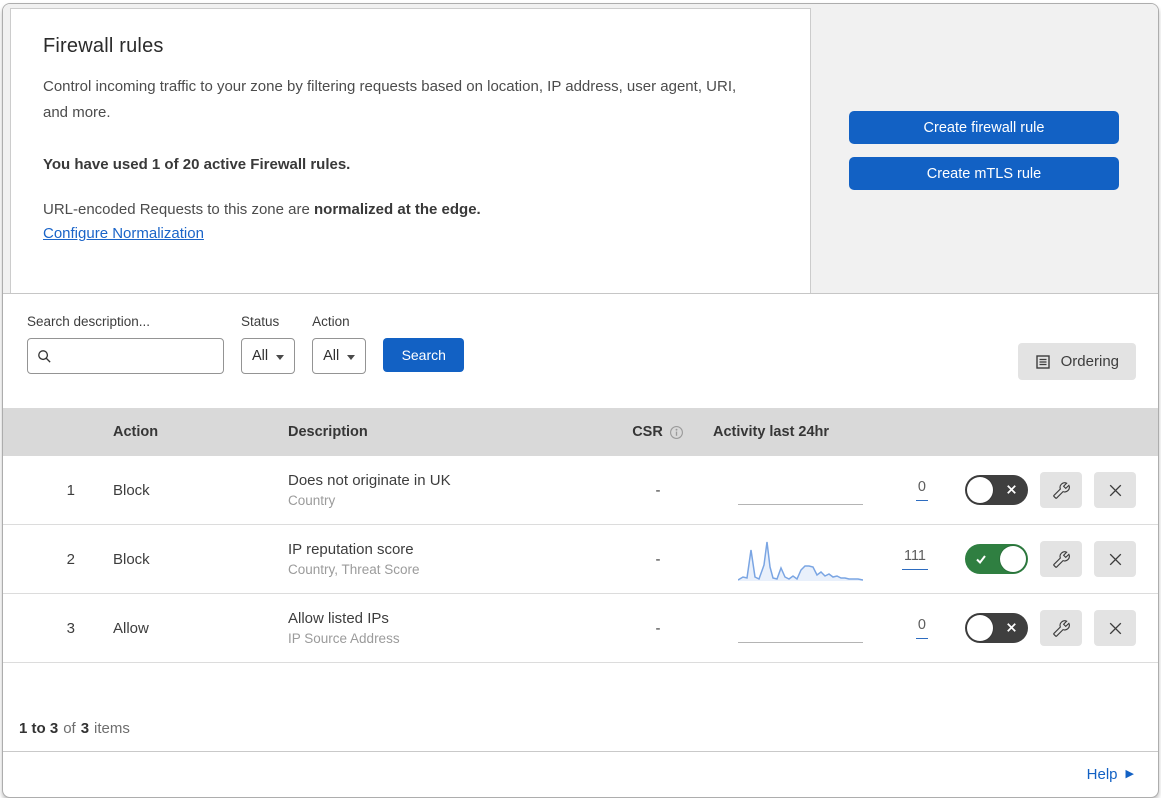 The image size is (1161, 798). I want to click on help-section: Help ▶, so click(580, 774).